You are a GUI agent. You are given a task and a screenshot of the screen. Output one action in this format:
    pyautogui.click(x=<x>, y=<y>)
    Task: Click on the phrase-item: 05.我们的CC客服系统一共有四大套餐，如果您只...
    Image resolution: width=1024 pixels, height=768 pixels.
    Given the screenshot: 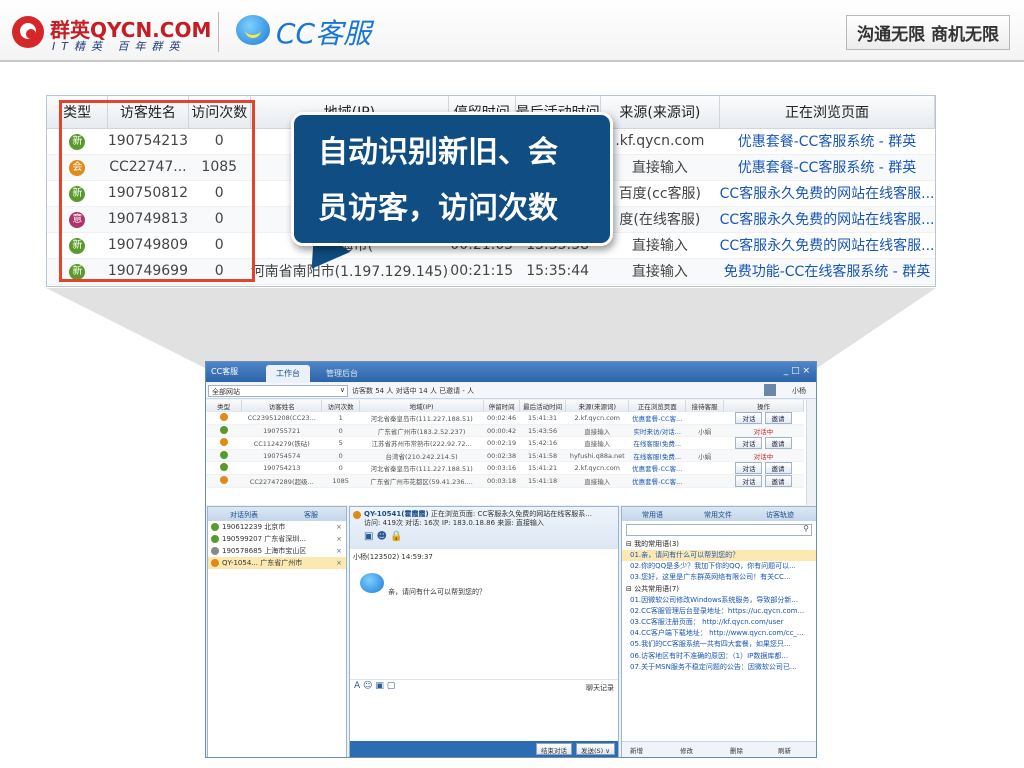 What is the action you would take?
    pyautogui.click(x=719, y=644)
    